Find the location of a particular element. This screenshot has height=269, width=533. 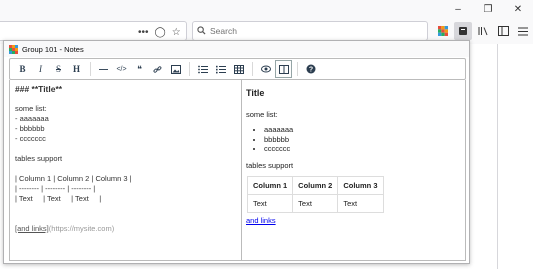

source-line: - aaaaaaa is located at coordinates (32, 118).